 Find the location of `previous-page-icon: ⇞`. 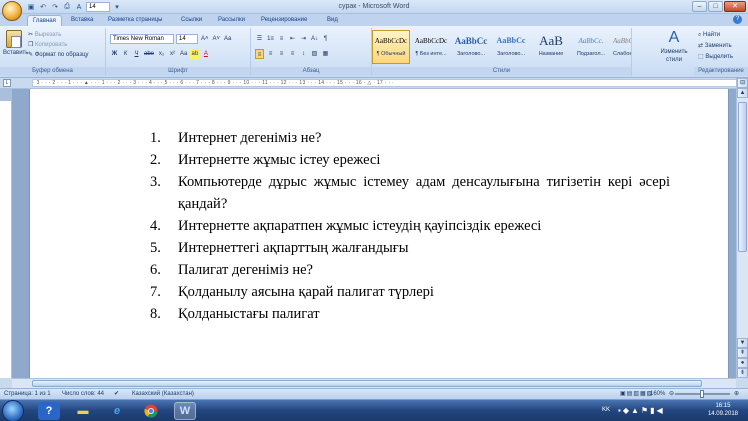

previous-page-icon: ⇞ is located at coordinates (742, 353).